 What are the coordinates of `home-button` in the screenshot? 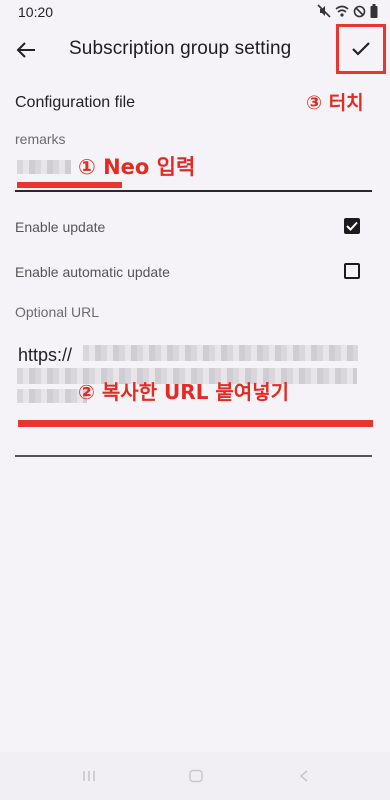 It's located at (196, 776).